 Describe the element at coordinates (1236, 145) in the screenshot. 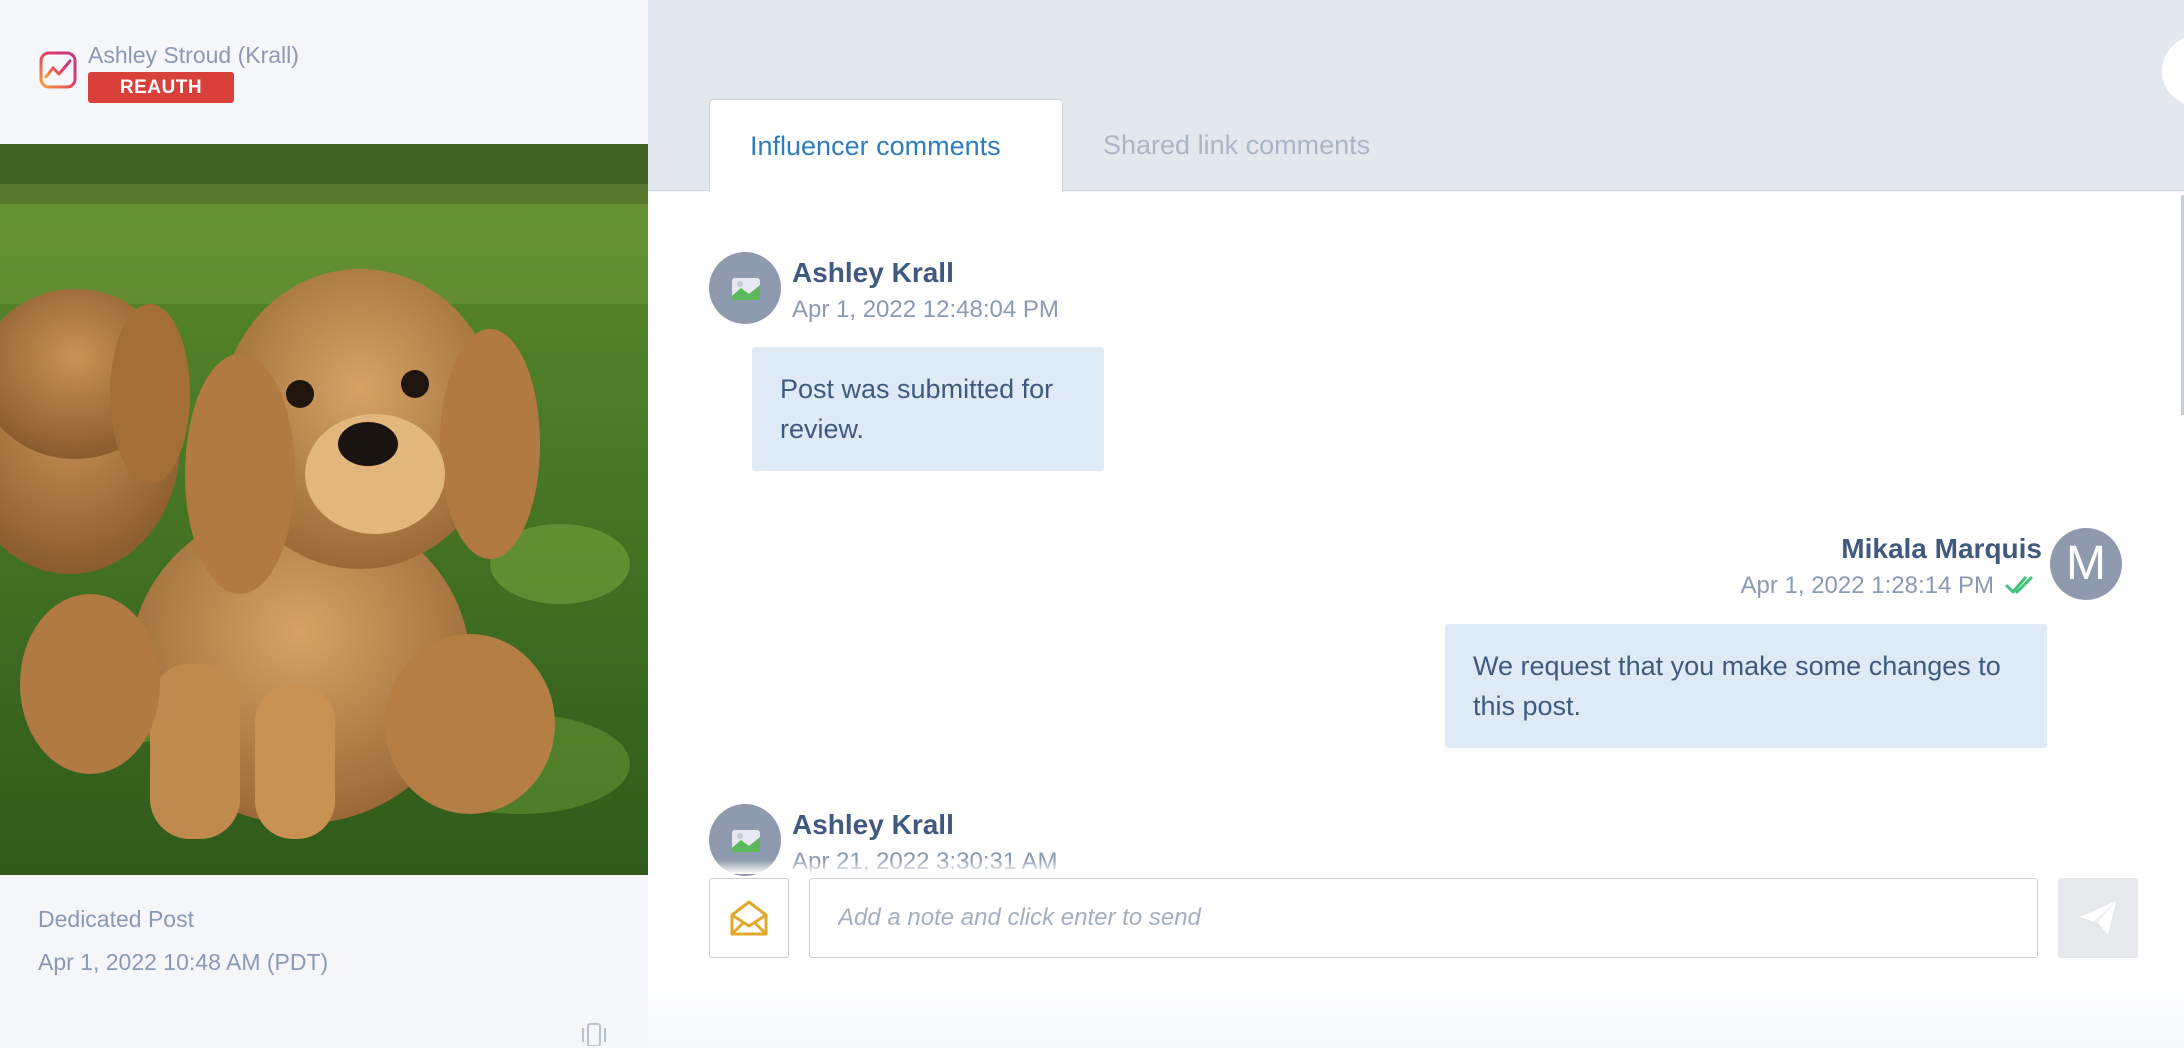

I see `tab-shared-link-comments: Shared link comments` at that location.